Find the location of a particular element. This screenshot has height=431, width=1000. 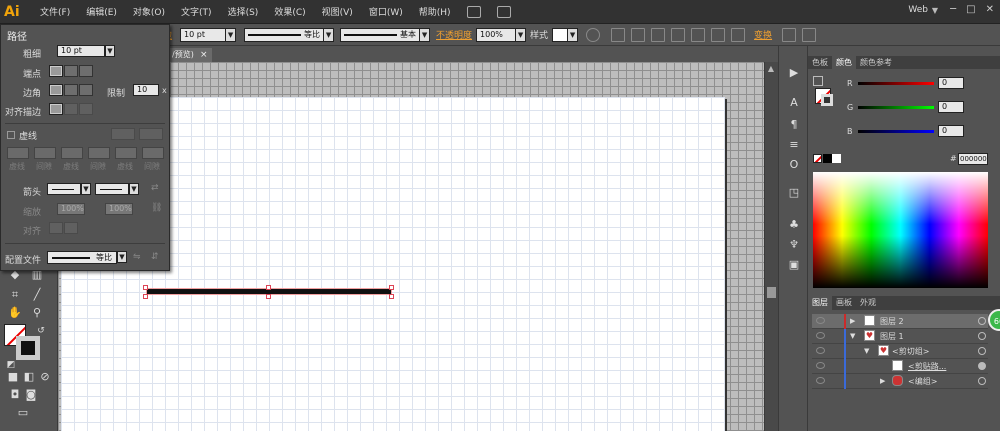

flip-across-icon: ⇵ is located at coordinates (155, 257).